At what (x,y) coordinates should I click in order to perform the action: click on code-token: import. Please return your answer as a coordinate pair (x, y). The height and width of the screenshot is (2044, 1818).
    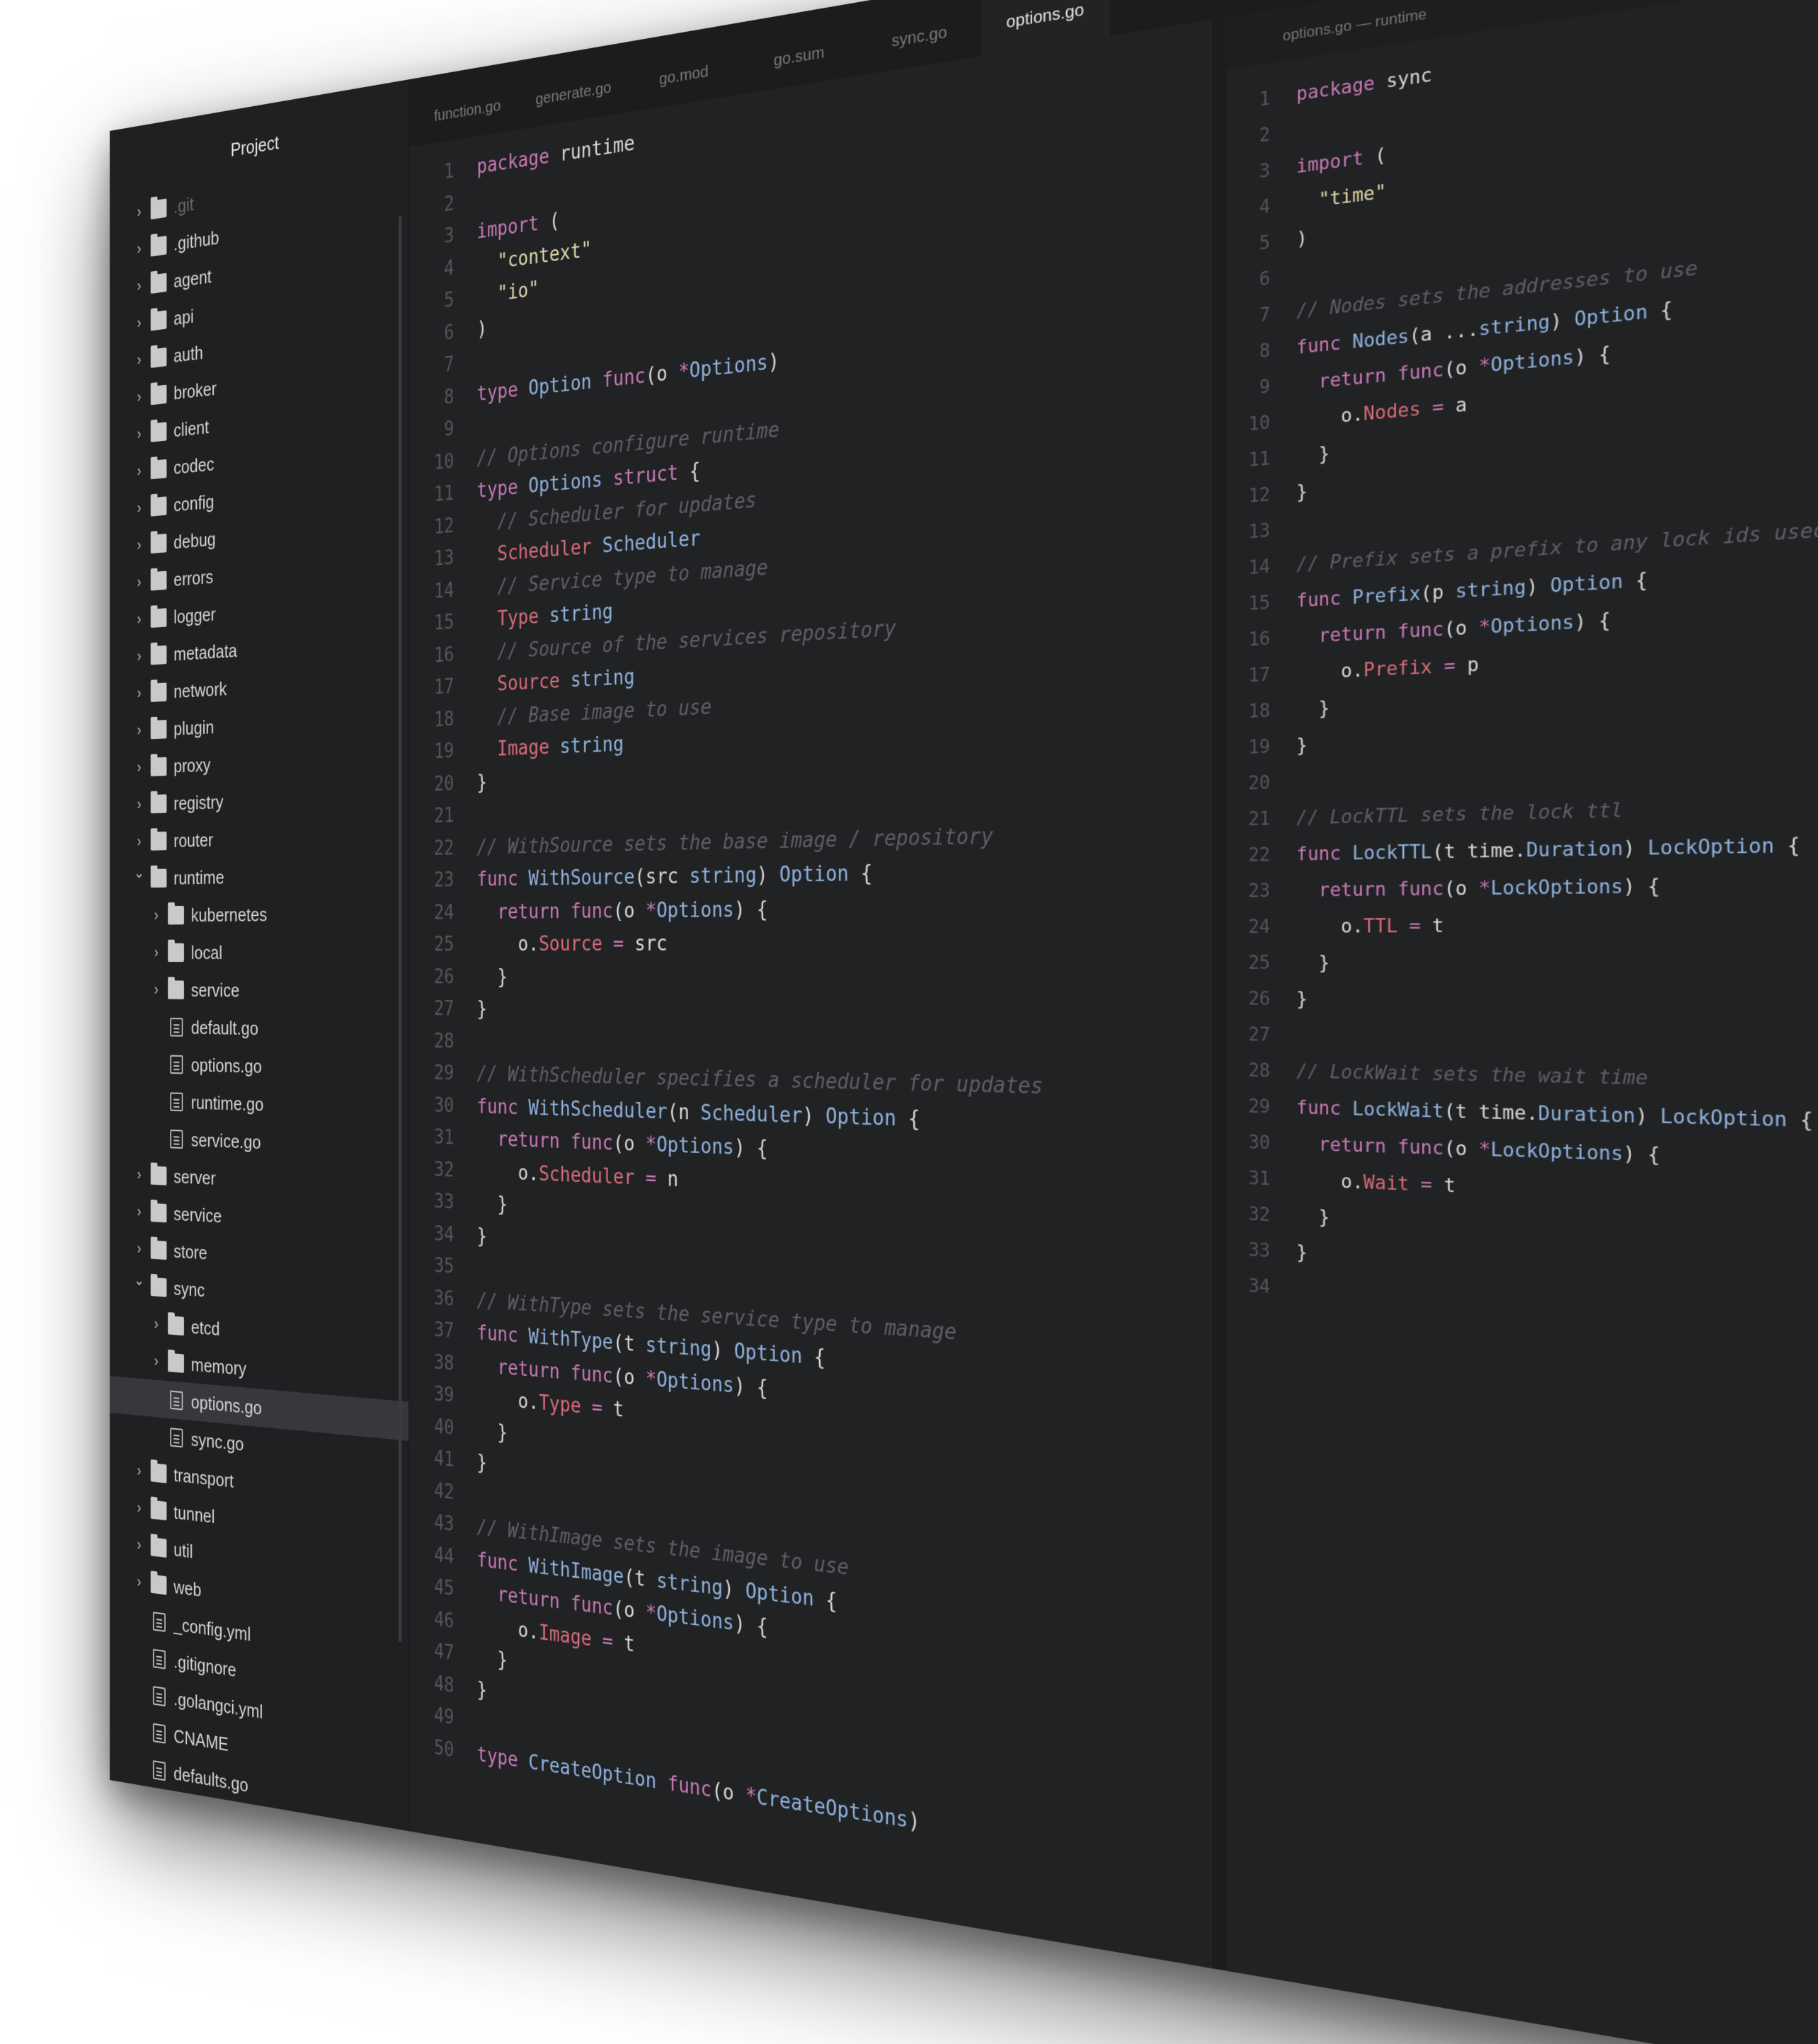
    Looking at the image, I should click on (1330, 162).